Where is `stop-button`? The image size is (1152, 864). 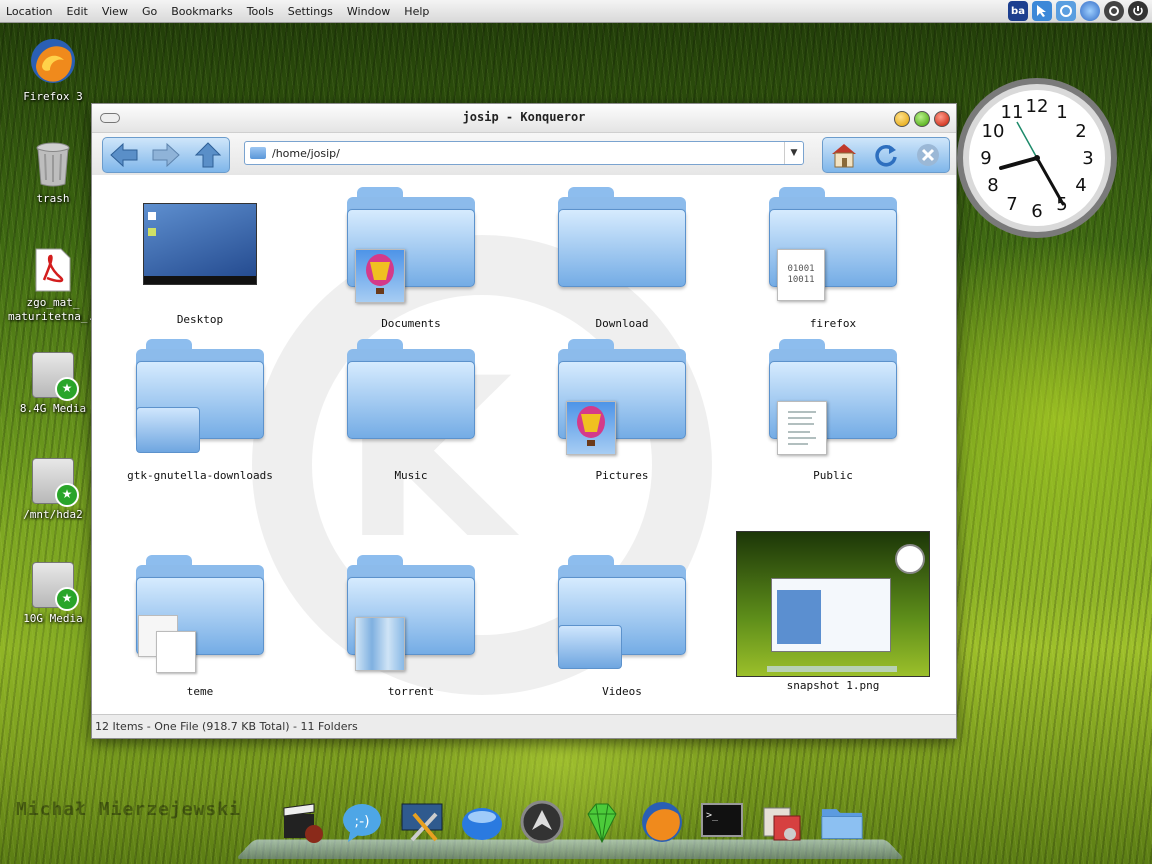
stop-button is located at coordinates (928, 155).